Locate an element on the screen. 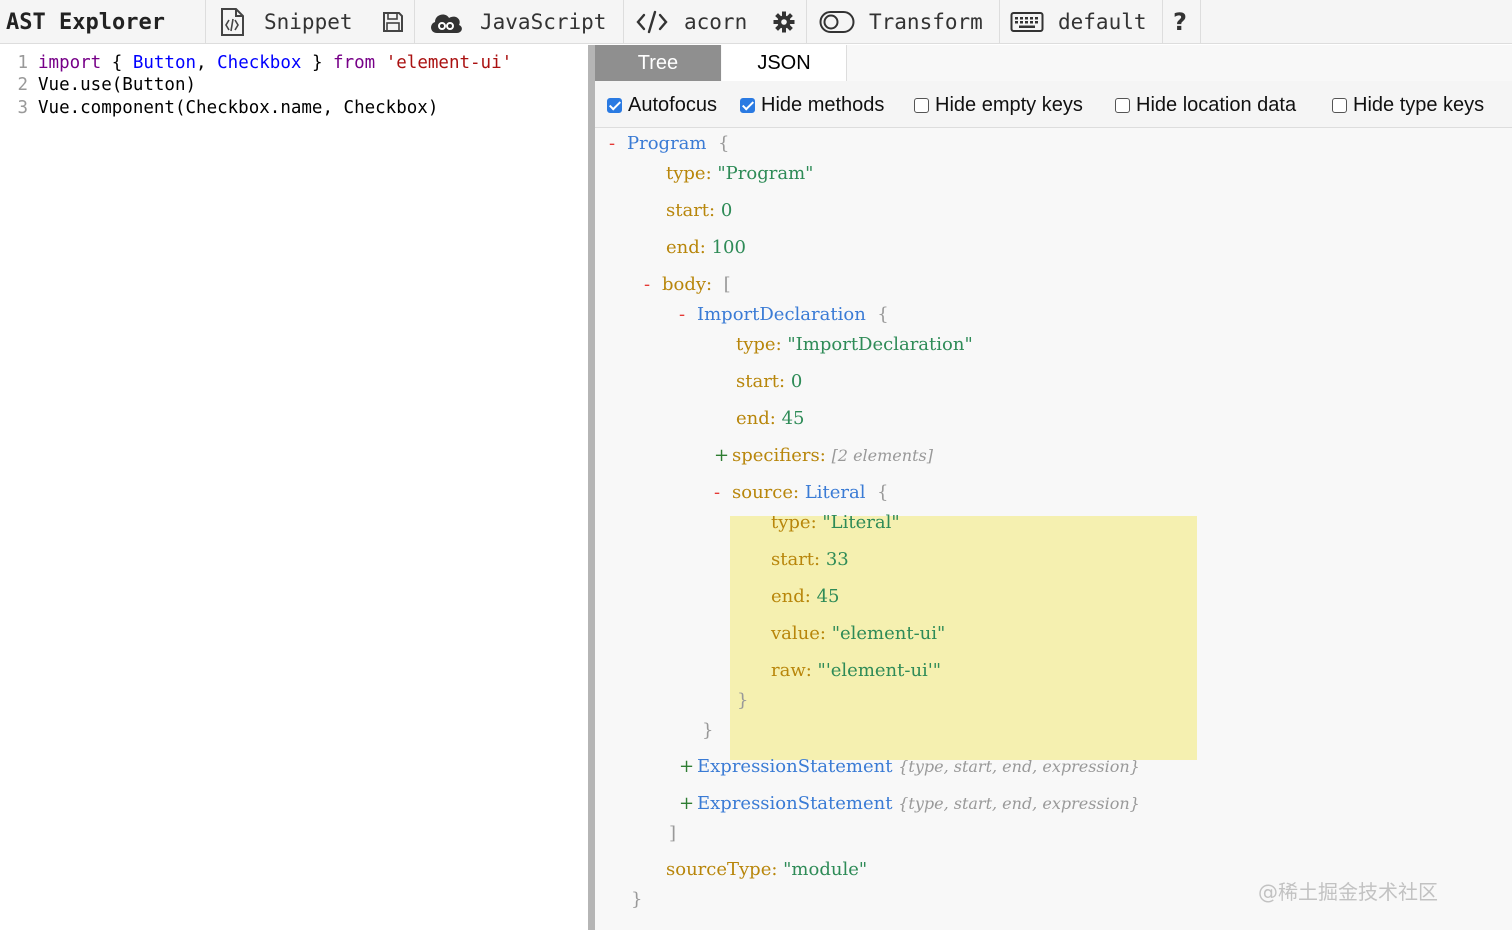 The width and height of the screenshot is (1512, 930). keymap-selector: default is located at coordinates (1078, 22).